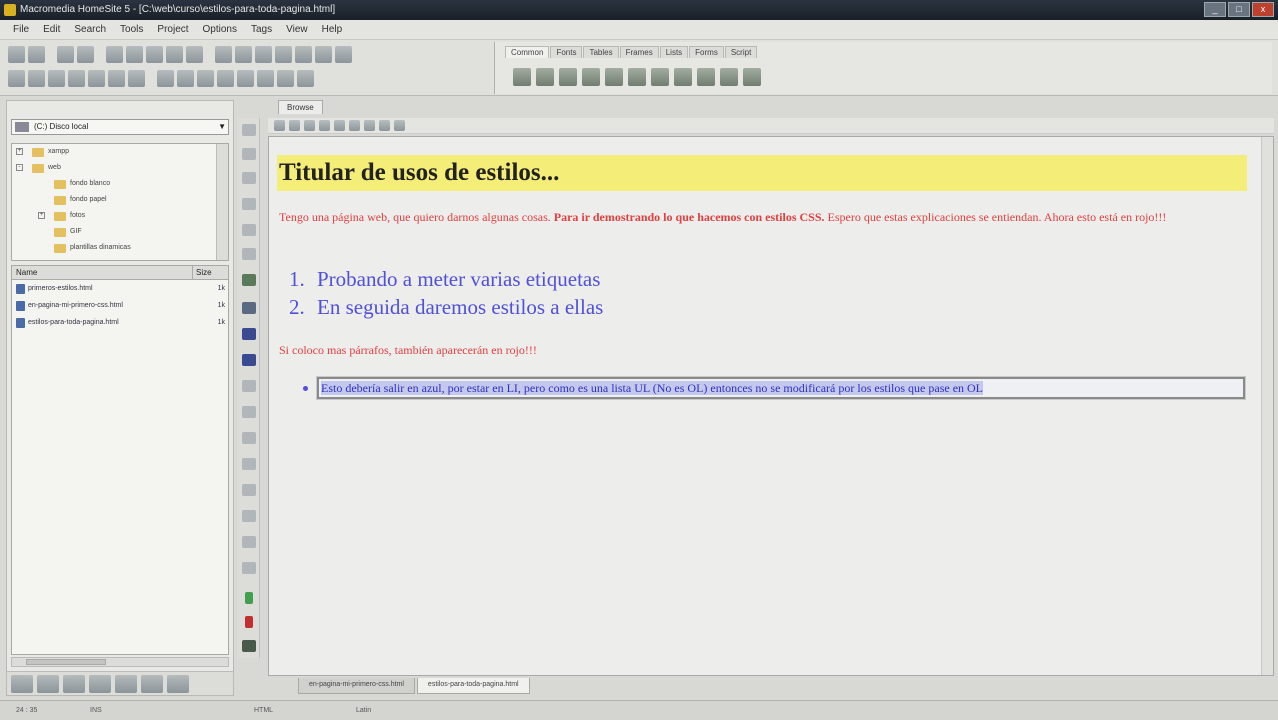  What do you see at coordinates (1215, 9) in the screenshot?
I see `minimize-button: _` at bounding box center [1215, 9].